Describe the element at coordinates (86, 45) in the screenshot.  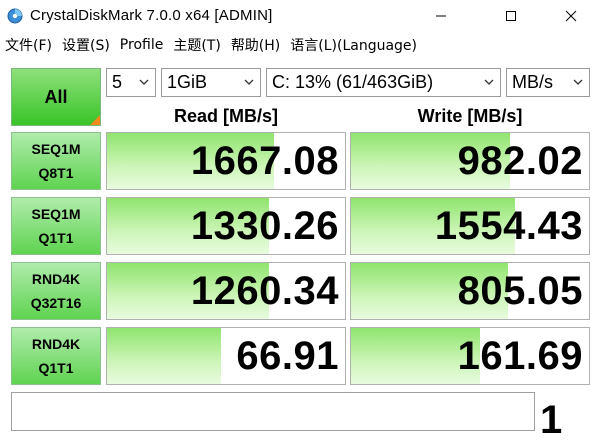
I see `menu-settings: 设置(S)` at that location.